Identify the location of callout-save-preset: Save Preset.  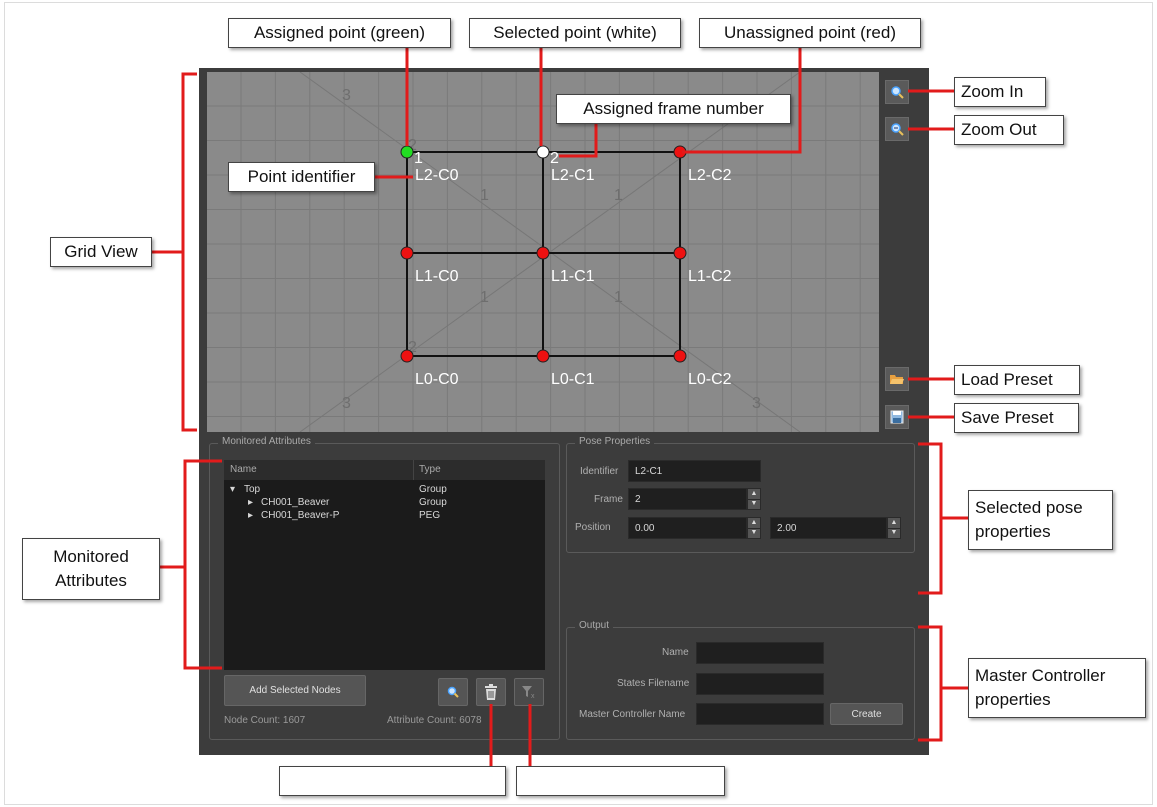
(1016, 418).